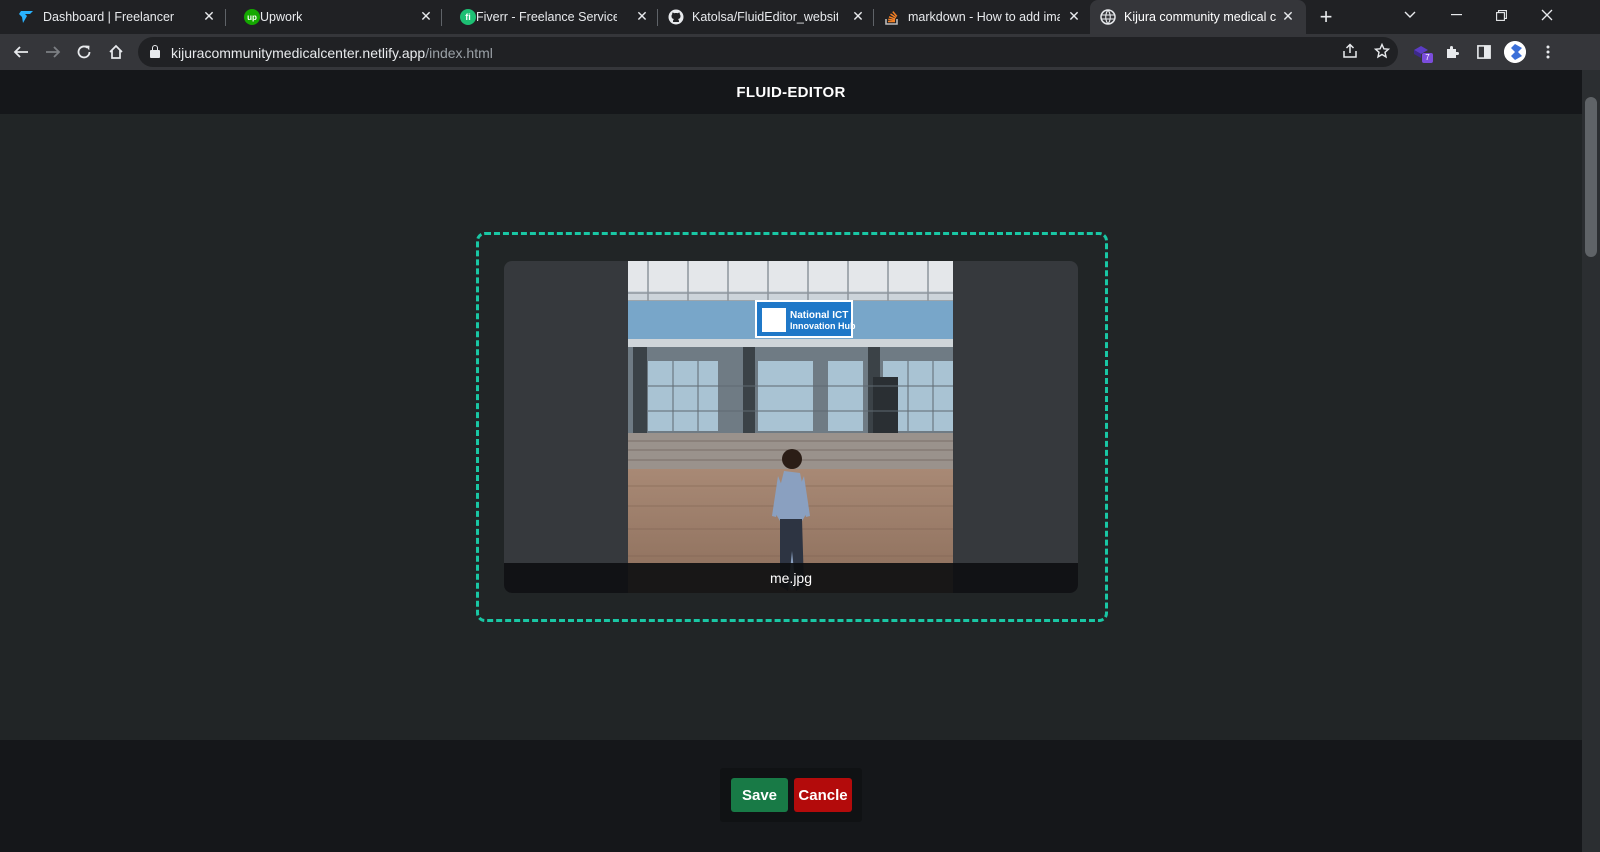 This screenshot has height=852, width=1600. I want to click on uploaded-photo: National ICT Innovation Hub, so click(790, 427).